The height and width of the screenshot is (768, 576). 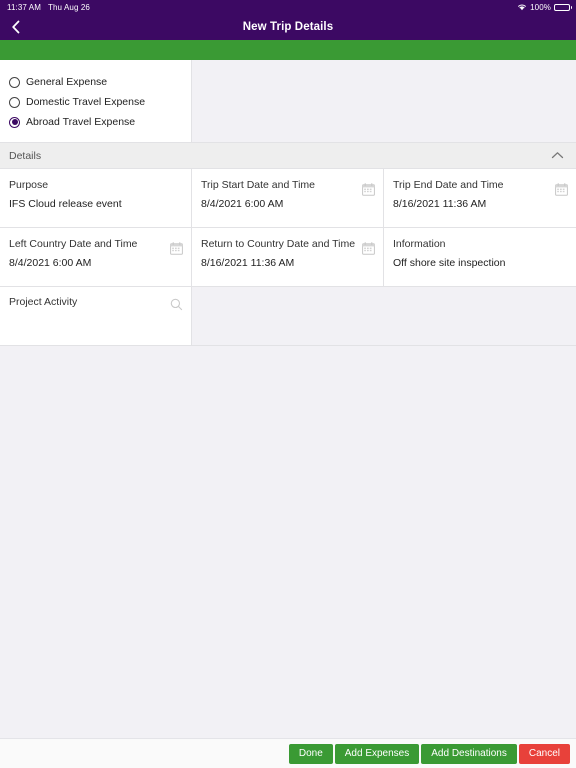 I want to click on field-label: Trip Start Date and Time, so click(x=258, y=185).